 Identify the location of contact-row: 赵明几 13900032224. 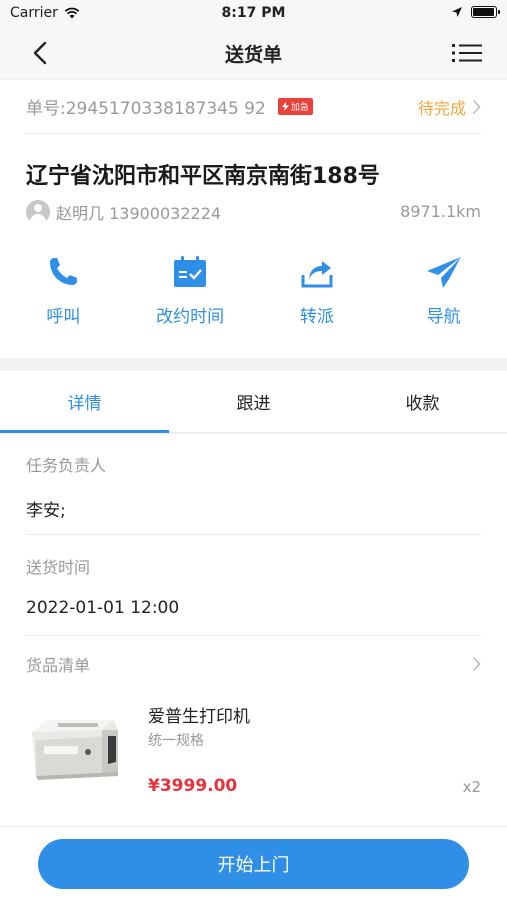
(123, 212).